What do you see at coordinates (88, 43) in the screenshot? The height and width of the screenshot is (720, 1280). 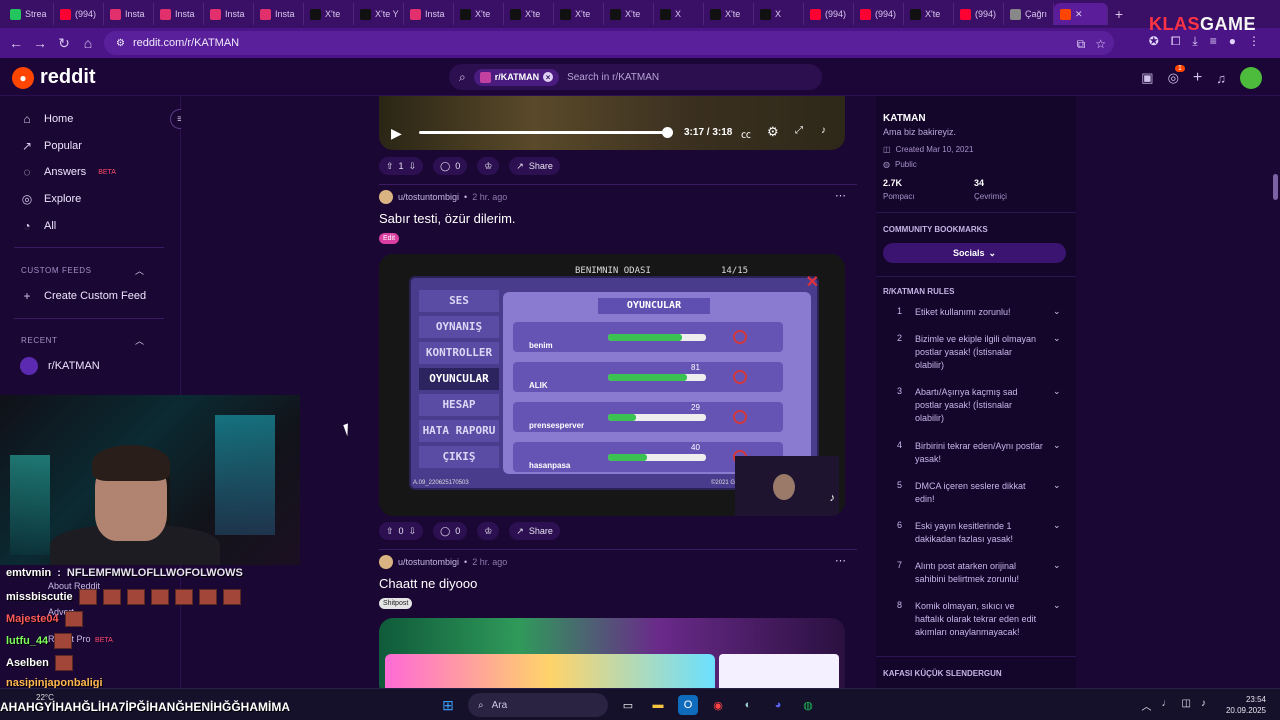 I see `home-browser-icon: ⌂` at bounding box center [88, 43].